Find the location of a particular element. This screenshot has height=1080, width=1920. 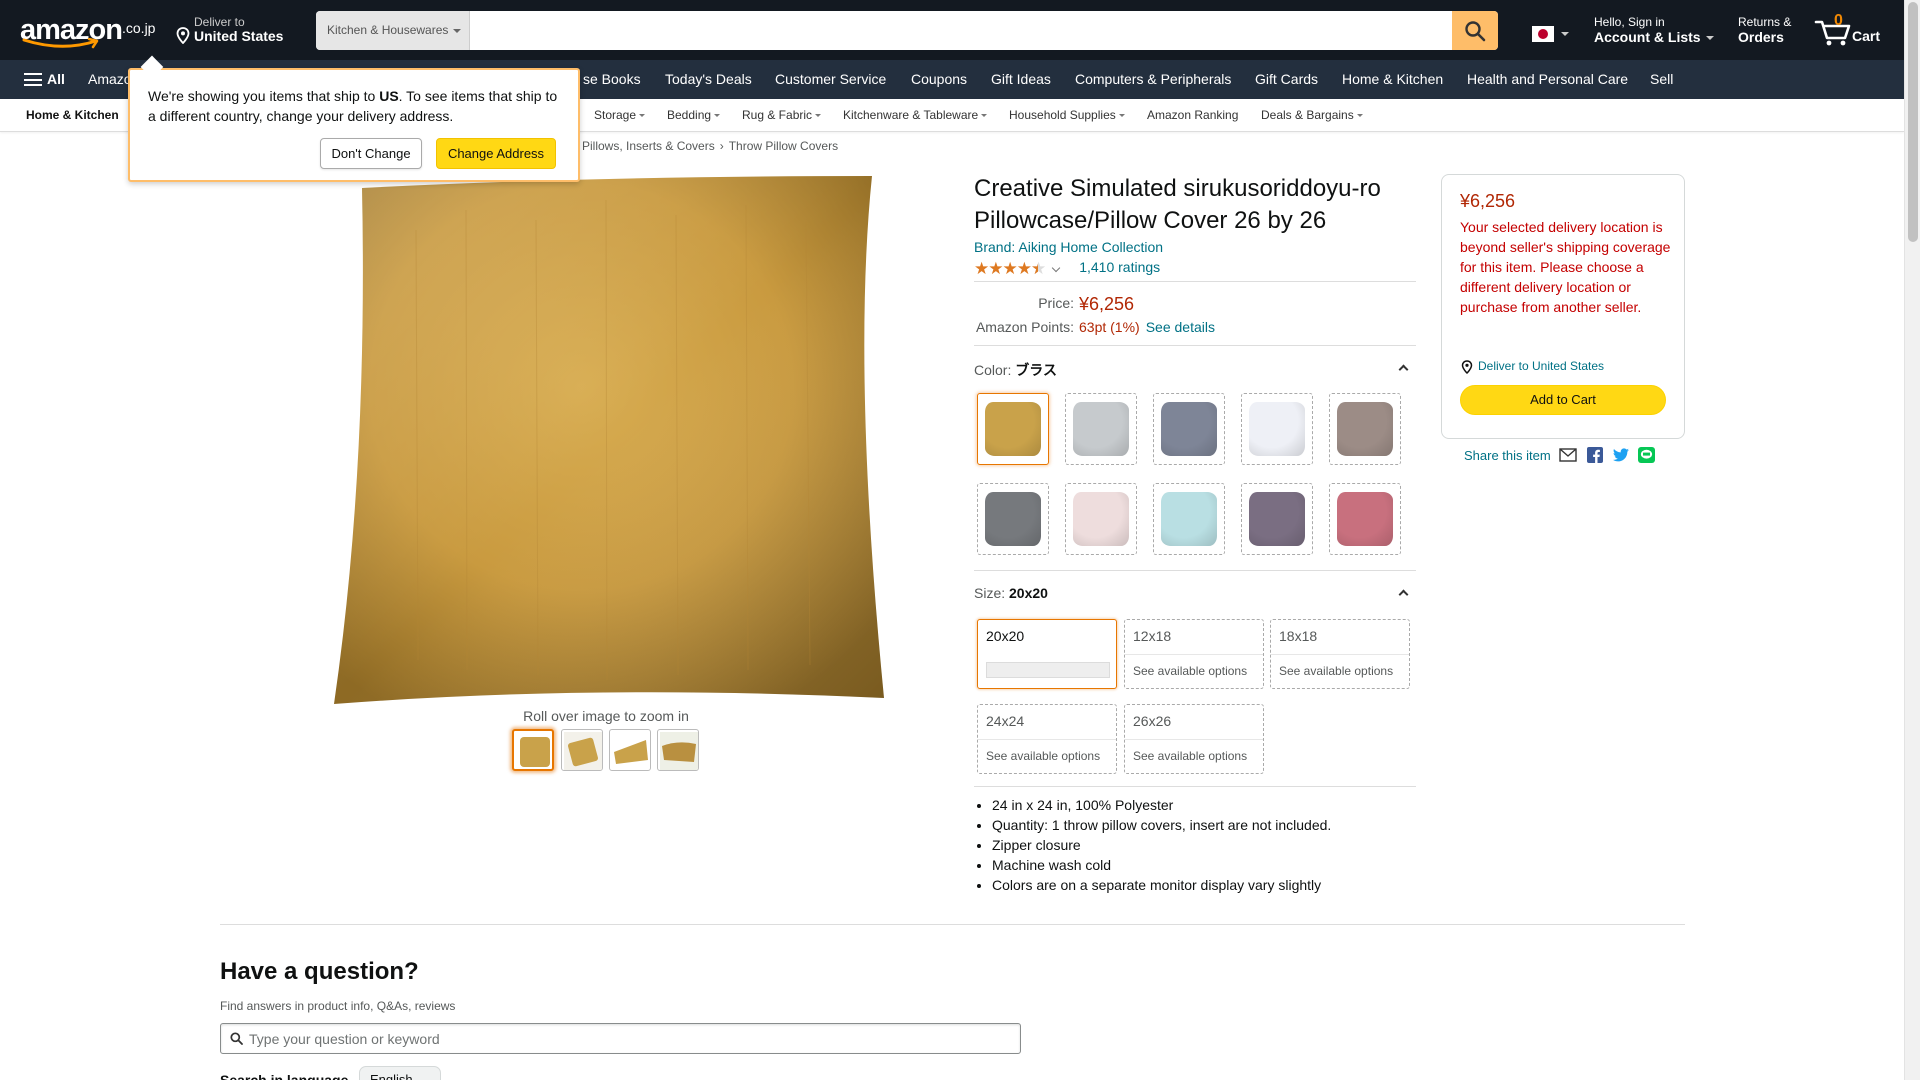

dont-change-button: Don't Change is located at coordinates (371, 153).